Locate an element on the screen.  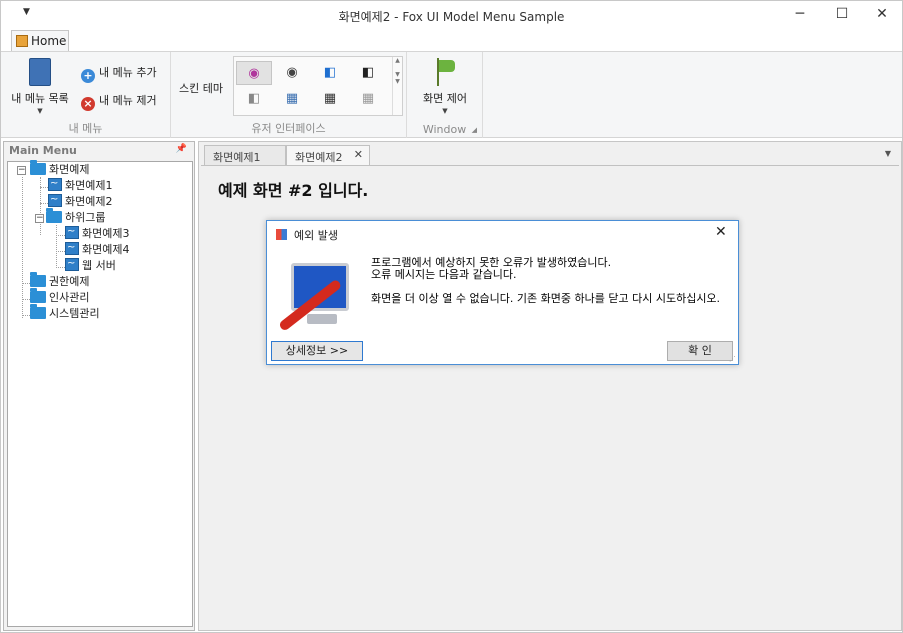
tree-item: 화면예제2 is located at coordinates (80, 201).